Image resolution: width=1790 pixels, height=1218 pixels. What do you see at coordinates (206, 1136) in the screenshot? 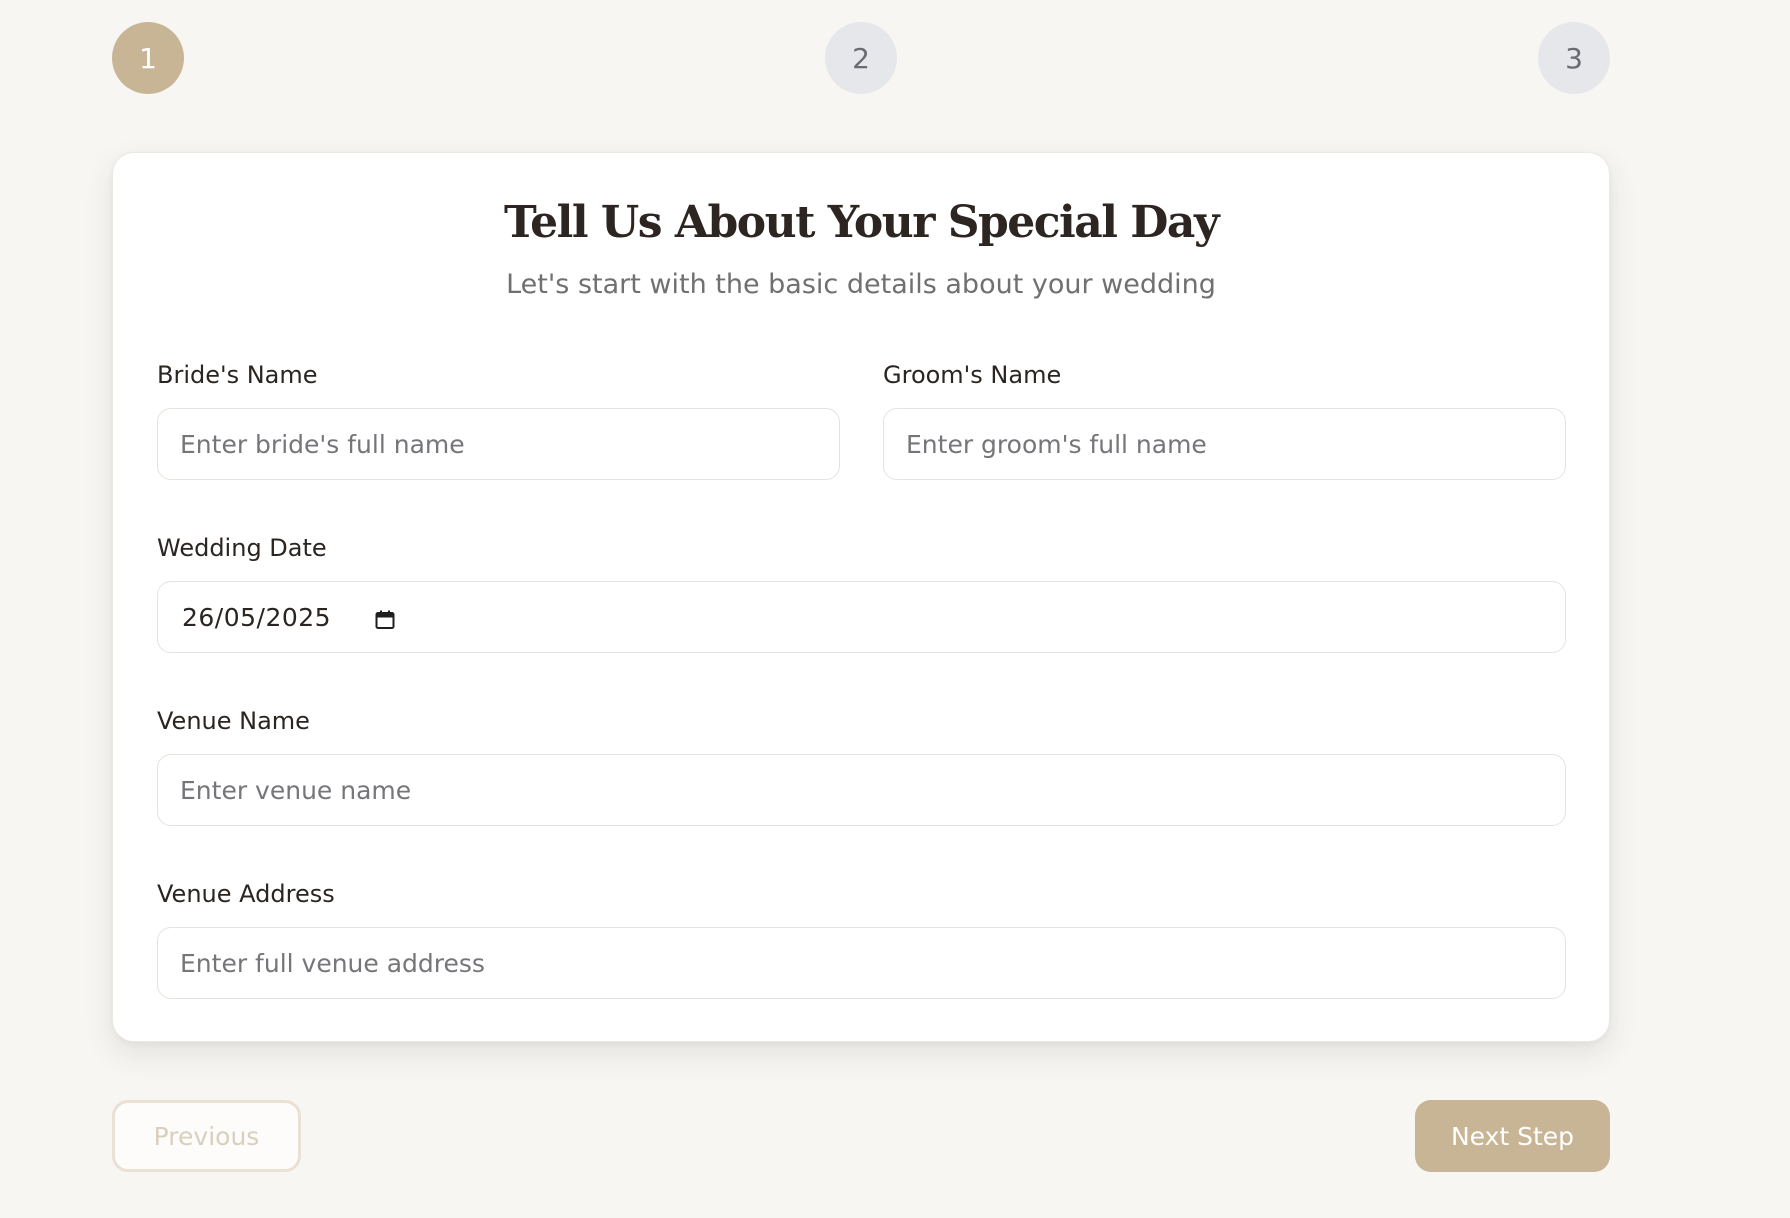
I see `previous-button: Previous` at bounding box center [206, 1136].